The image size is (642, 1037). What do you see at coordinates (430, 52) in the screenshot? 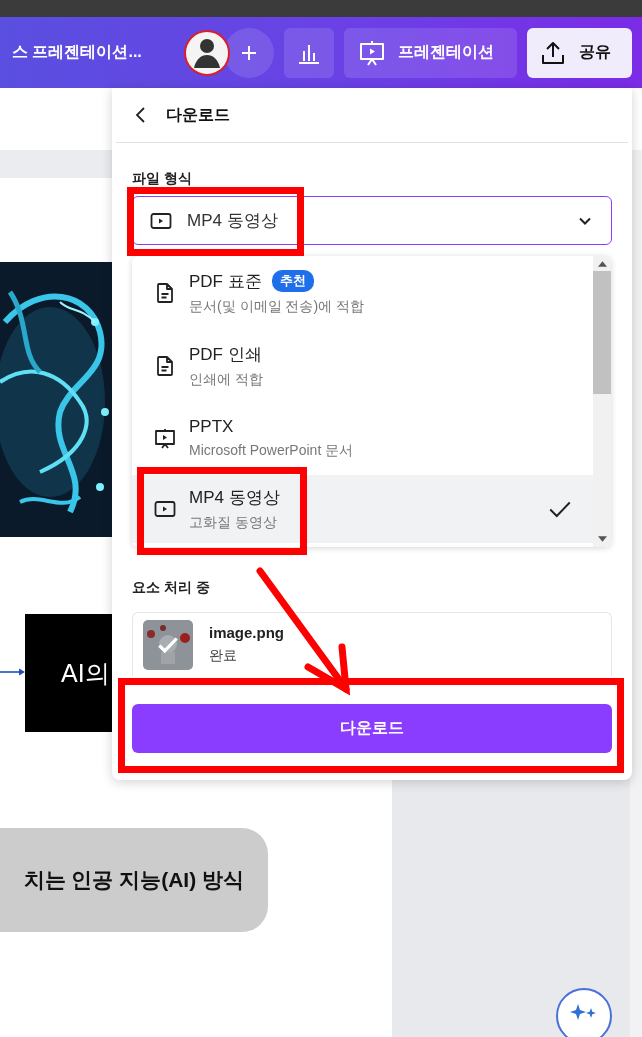
I see `present-button: 프레젠테이션` at bounding box center [430, 52].